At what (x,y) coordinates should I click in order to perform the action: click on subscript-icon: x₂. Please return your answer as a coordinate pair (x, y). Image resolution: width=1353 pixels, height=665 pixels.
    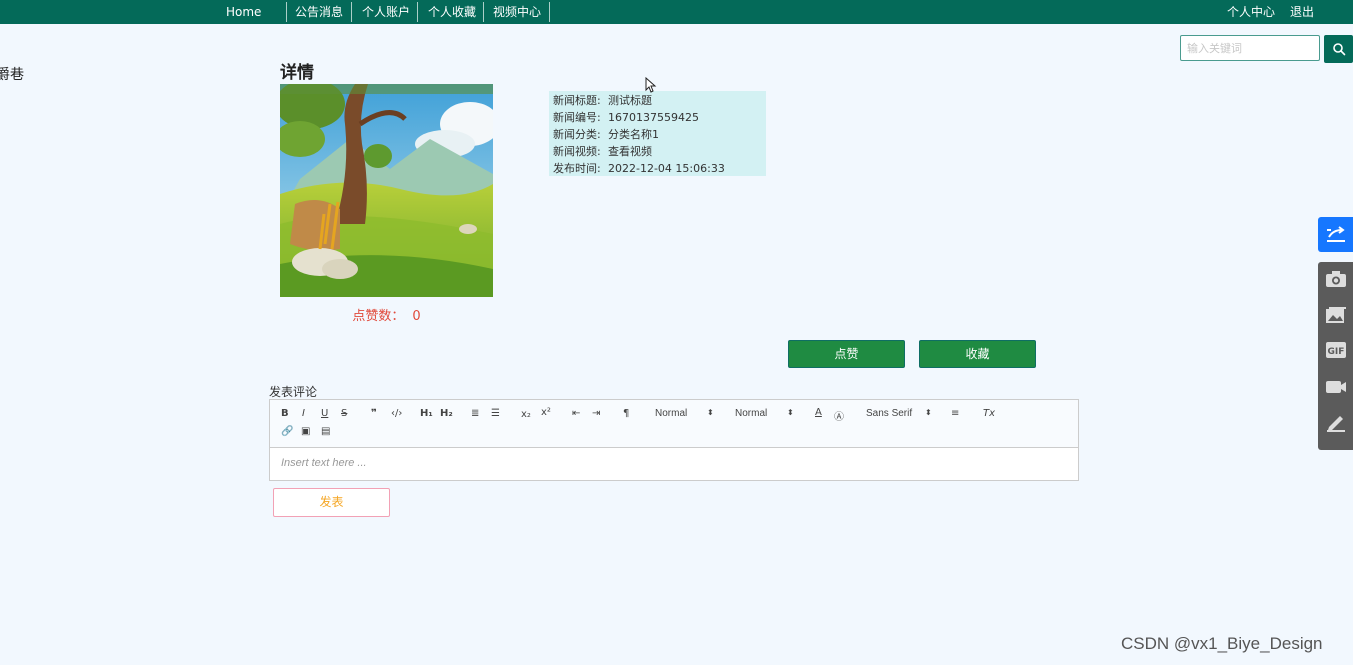
    Looking at the image, I should click on (526, 414).